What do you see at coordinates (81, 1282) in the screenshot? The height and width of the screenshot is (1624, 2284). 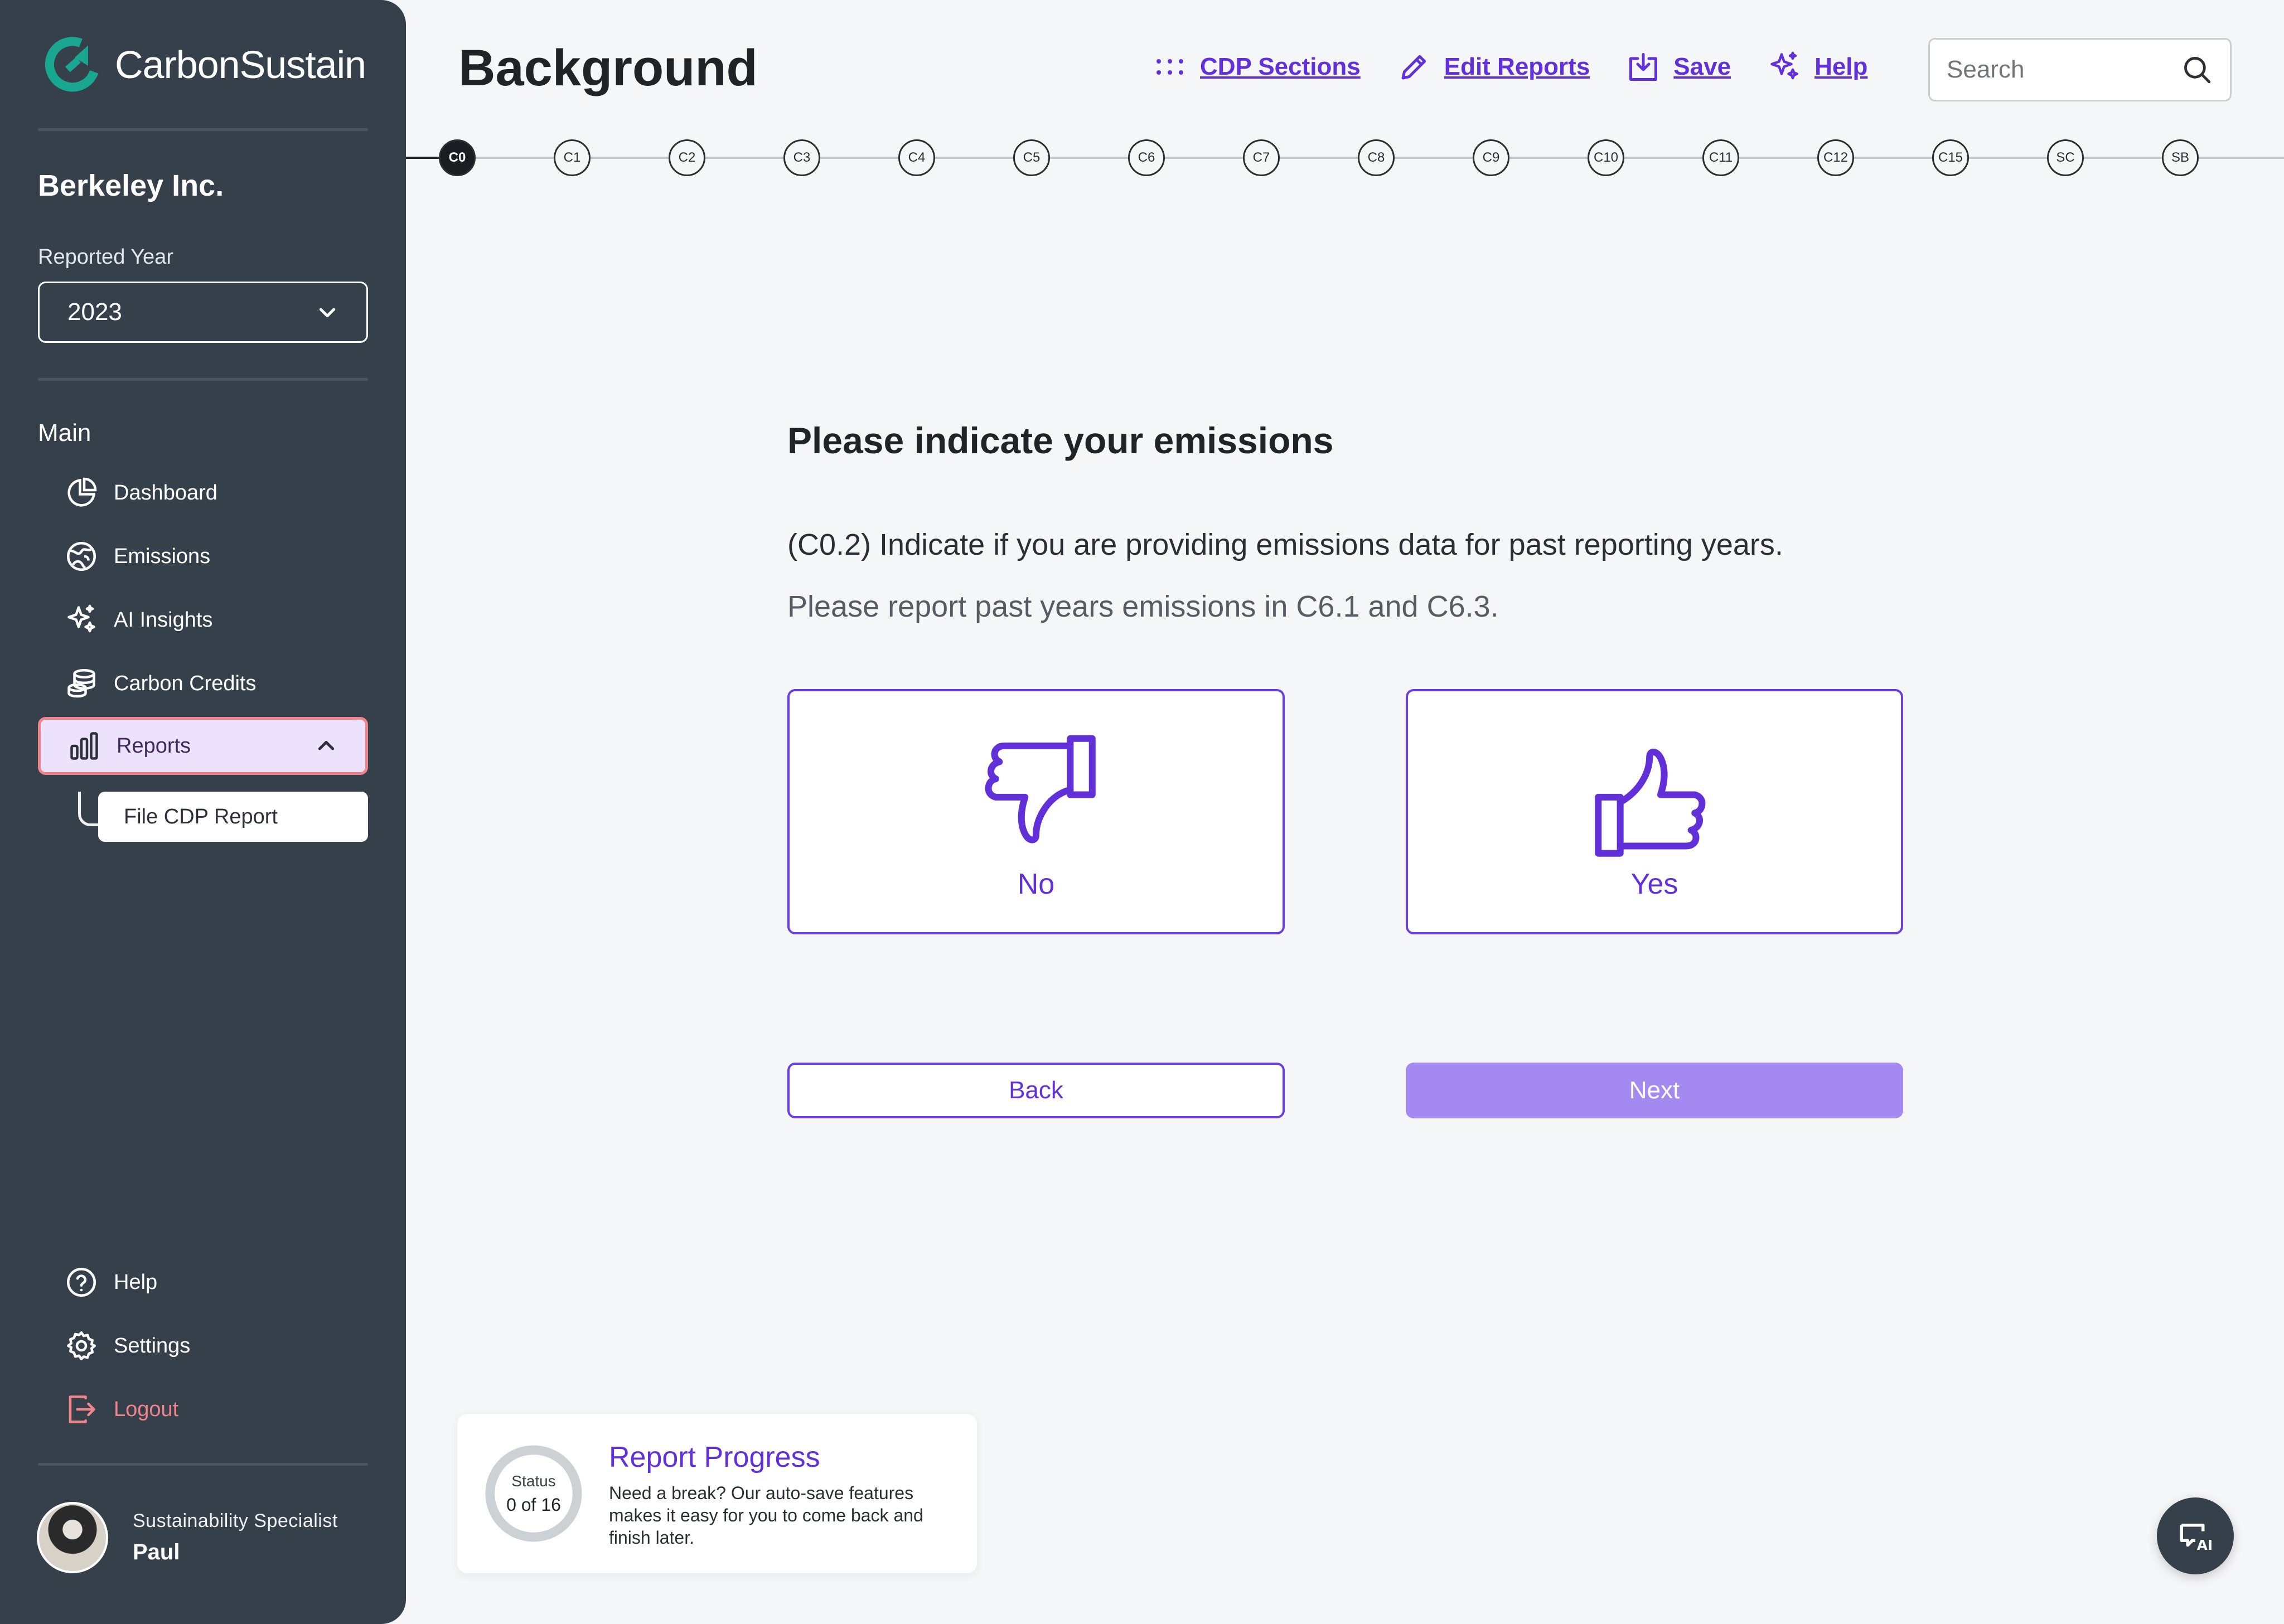 I see `help-circle-icon` at bounding box center [81, 1282].